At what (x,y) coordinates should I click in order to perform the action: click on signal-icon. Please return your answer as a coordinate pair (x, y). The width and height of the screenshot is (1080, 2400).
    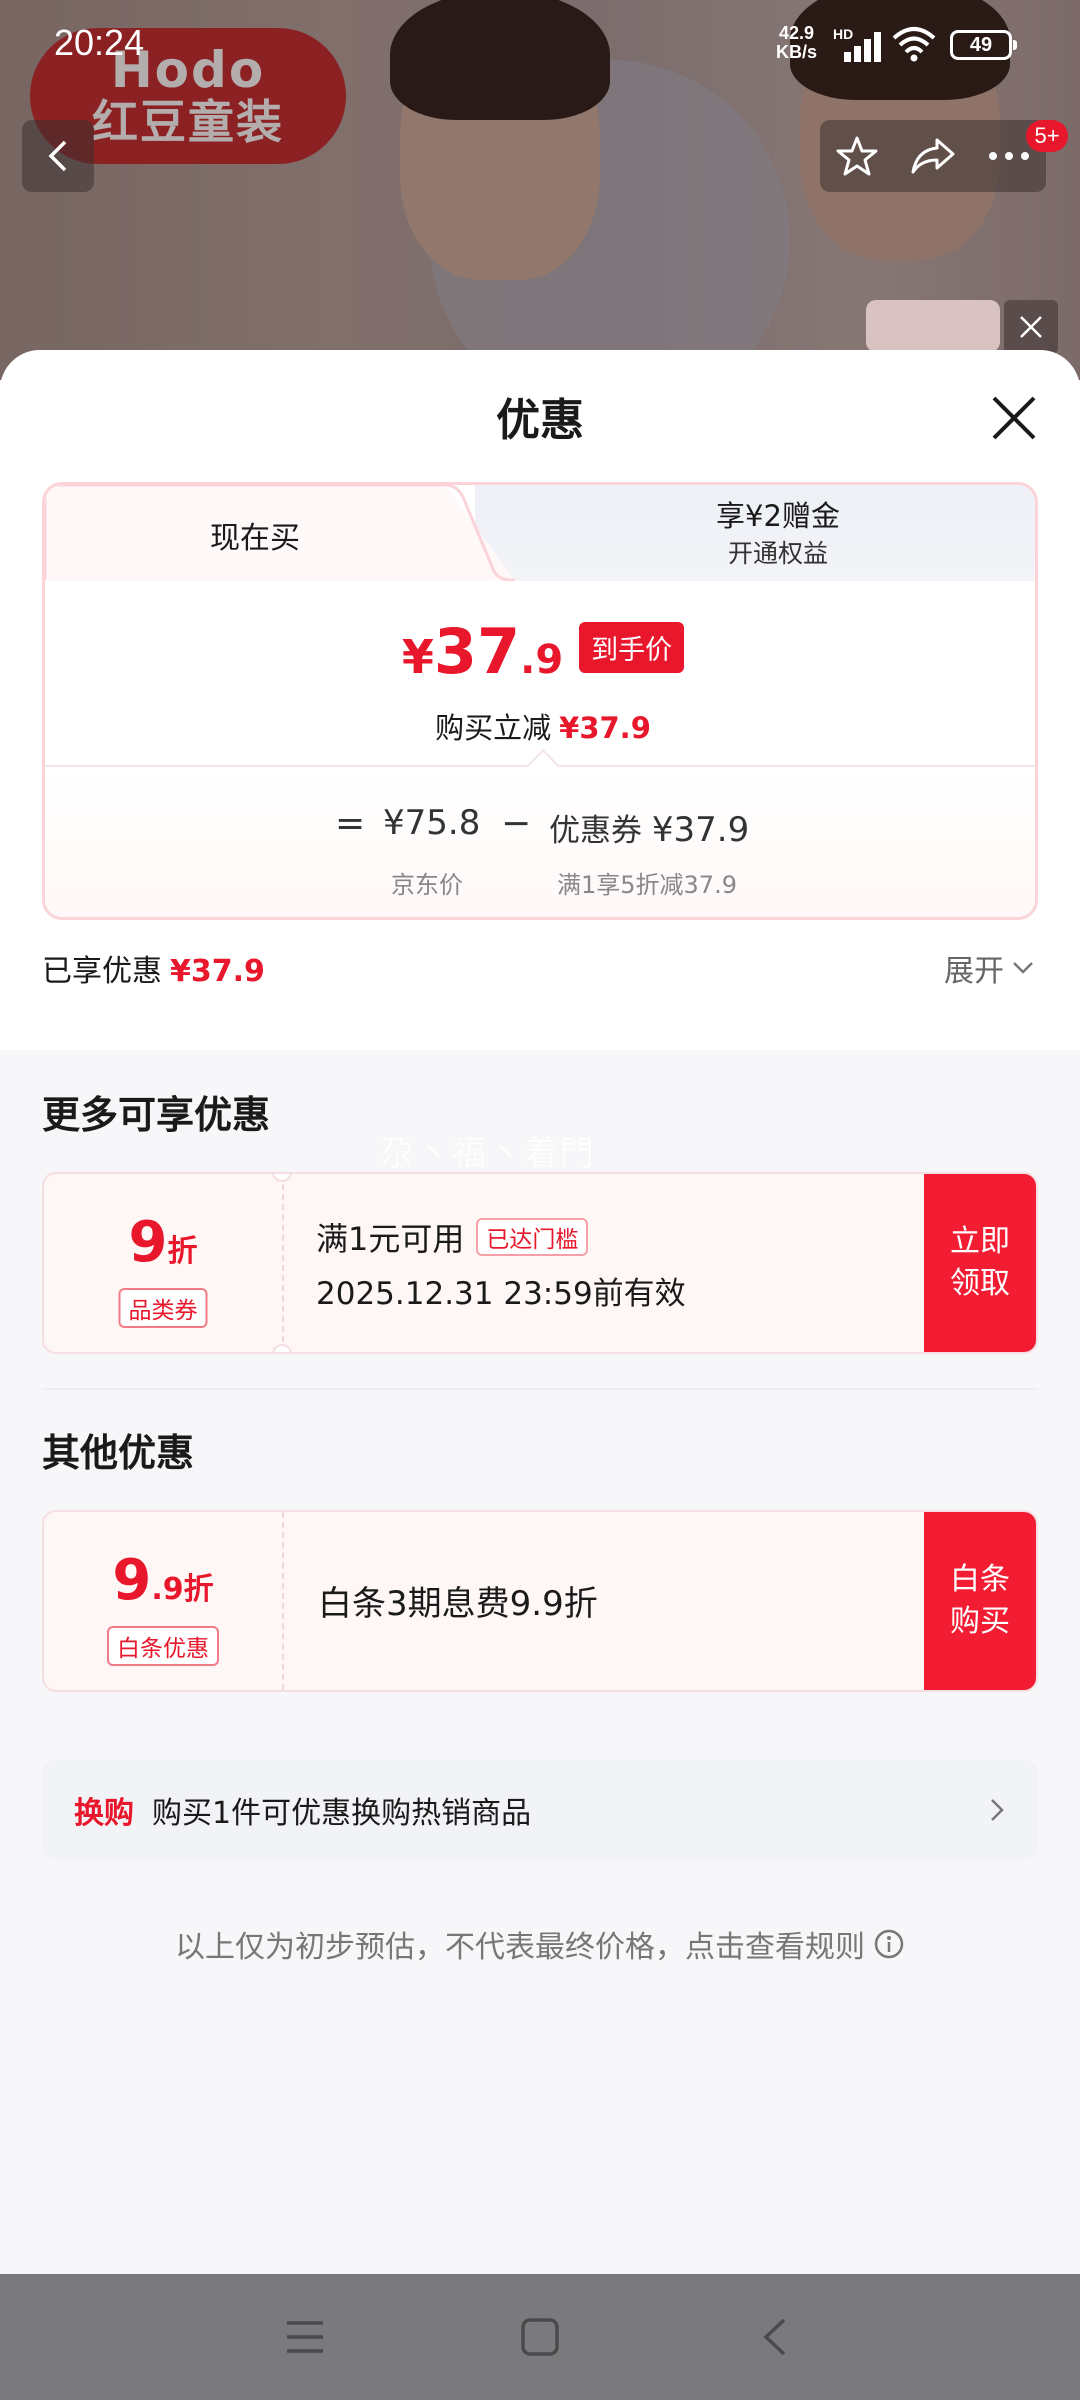
    Looking at the image, I should click on (860, 46).